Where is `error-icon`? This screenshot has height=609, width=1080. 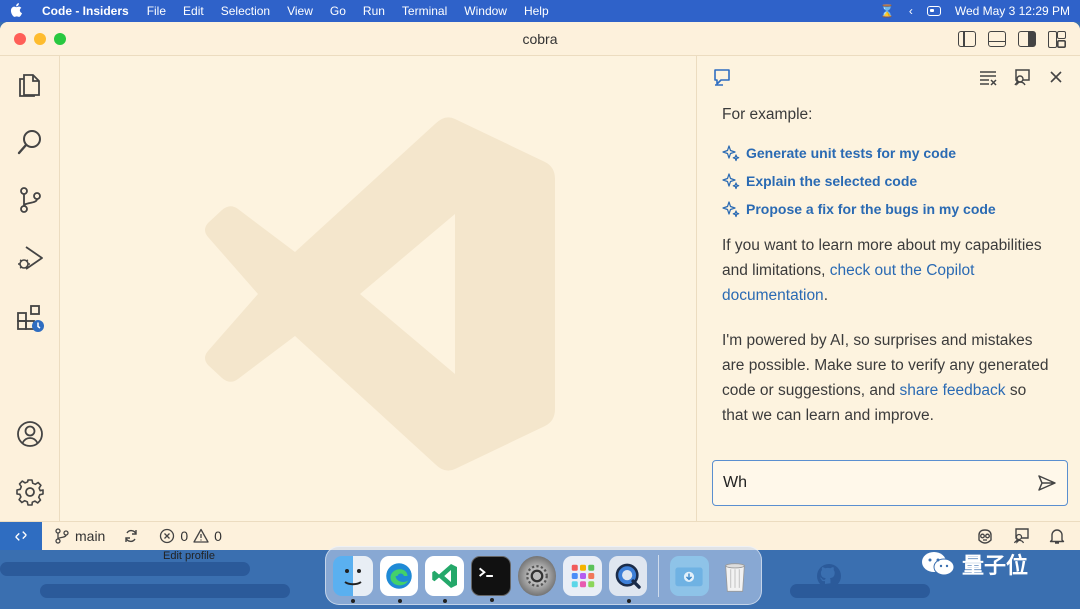 error-icon is located at coordinates (167, 536).